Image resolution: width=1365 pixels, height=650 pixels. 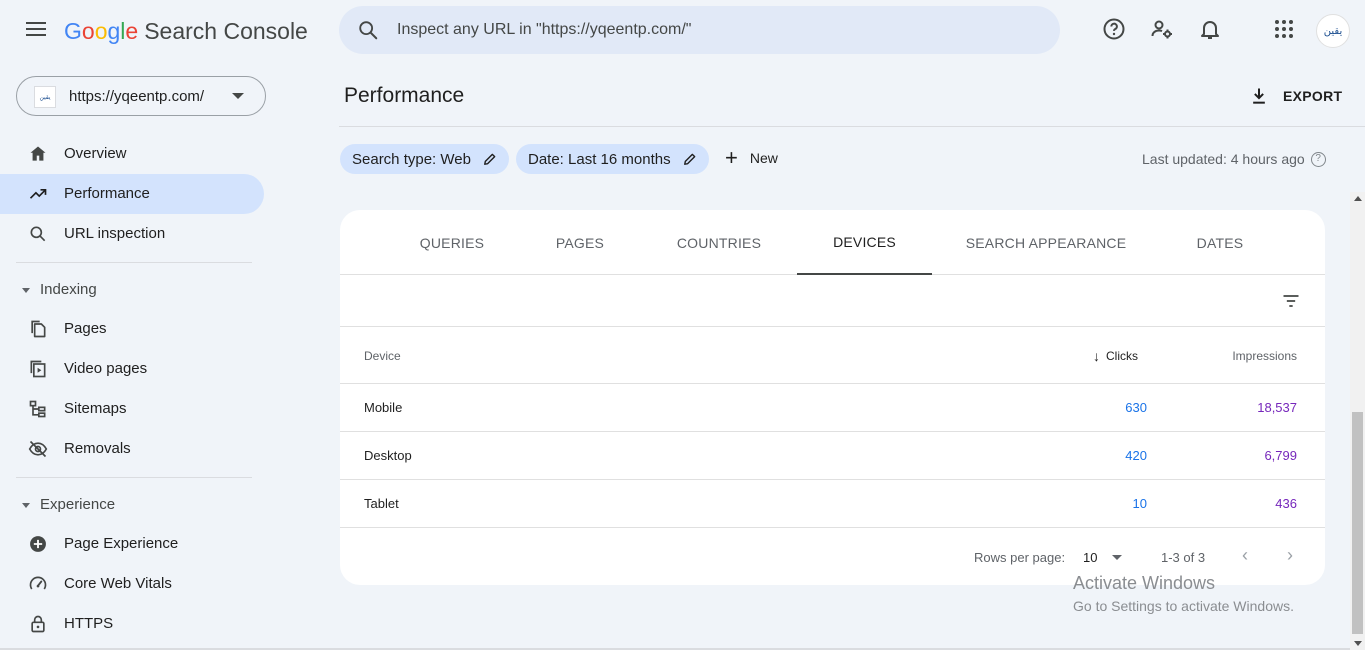 I want to click on table-pagination: Rows per page: 10 1-3 of 3 ‹ ›, so click(x=832, y=555).